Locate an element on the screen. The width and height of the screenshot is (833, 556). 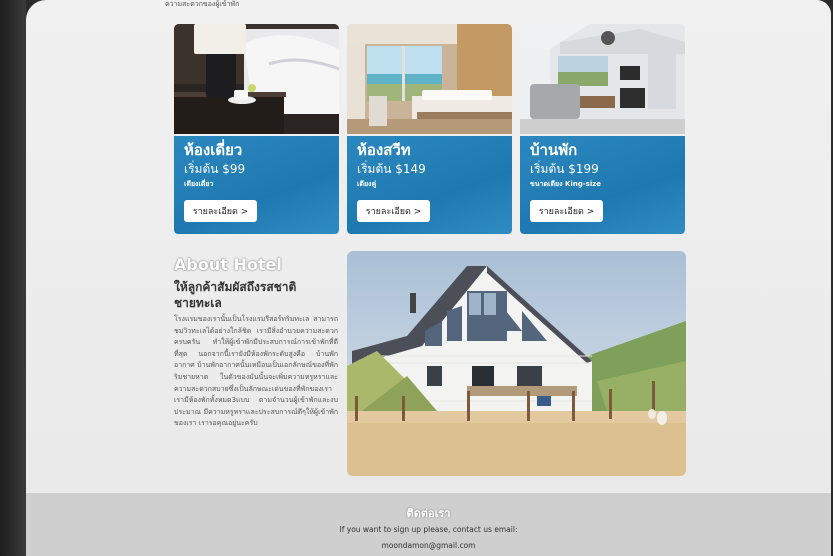
room-price: เริ่มต้น $199 is located at coordinates (564, 169).